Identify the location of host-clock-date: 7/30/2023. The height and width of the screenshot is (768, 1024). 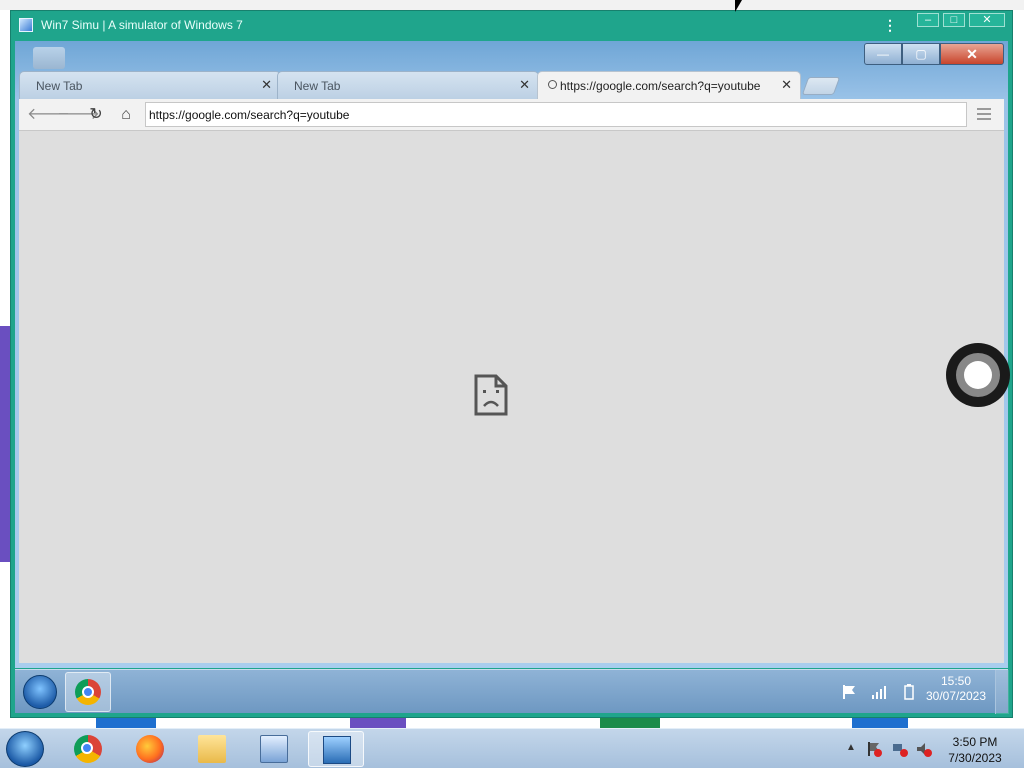
(975, 758).